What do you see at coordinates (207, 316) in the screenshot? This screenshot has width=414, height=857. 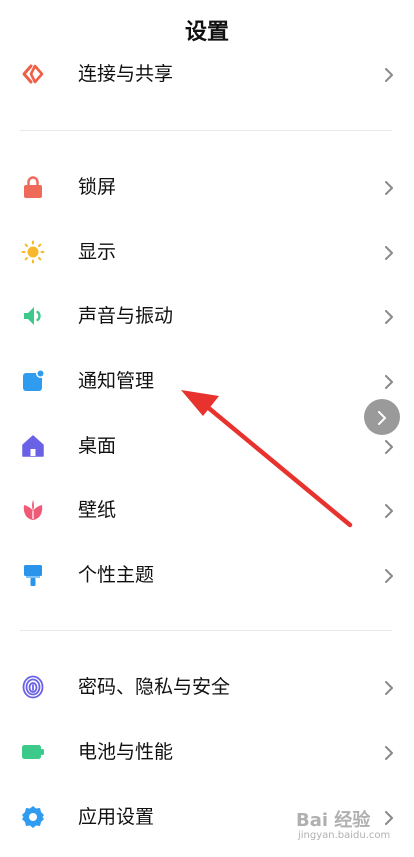 I see `settings-item-sound-vibration: 声音与振动` at bounding box center [207, 316].